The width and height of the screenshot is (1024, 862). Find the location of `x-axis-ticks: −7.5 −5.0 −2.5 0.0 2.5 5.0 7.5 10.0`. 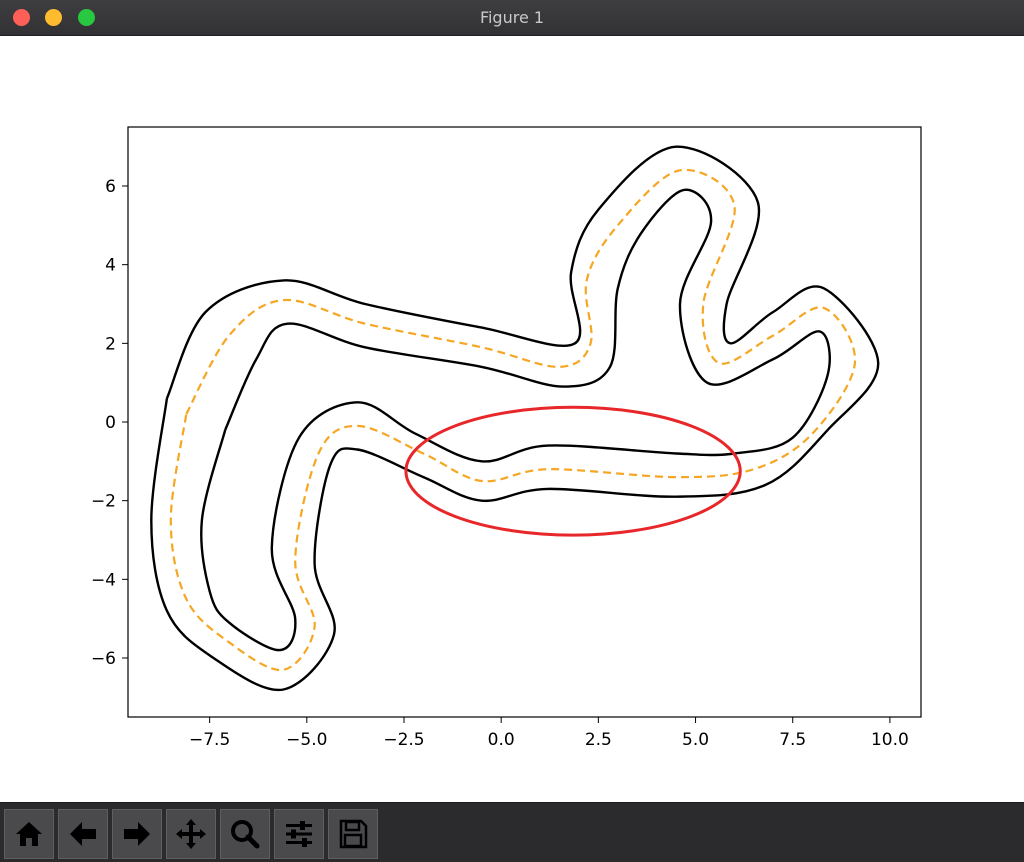

x-axis-ticks: −7.5 −5.0 −2.5 0.0 2.5 5.0 7.5 10.0 is located at coordinates (549, 733).